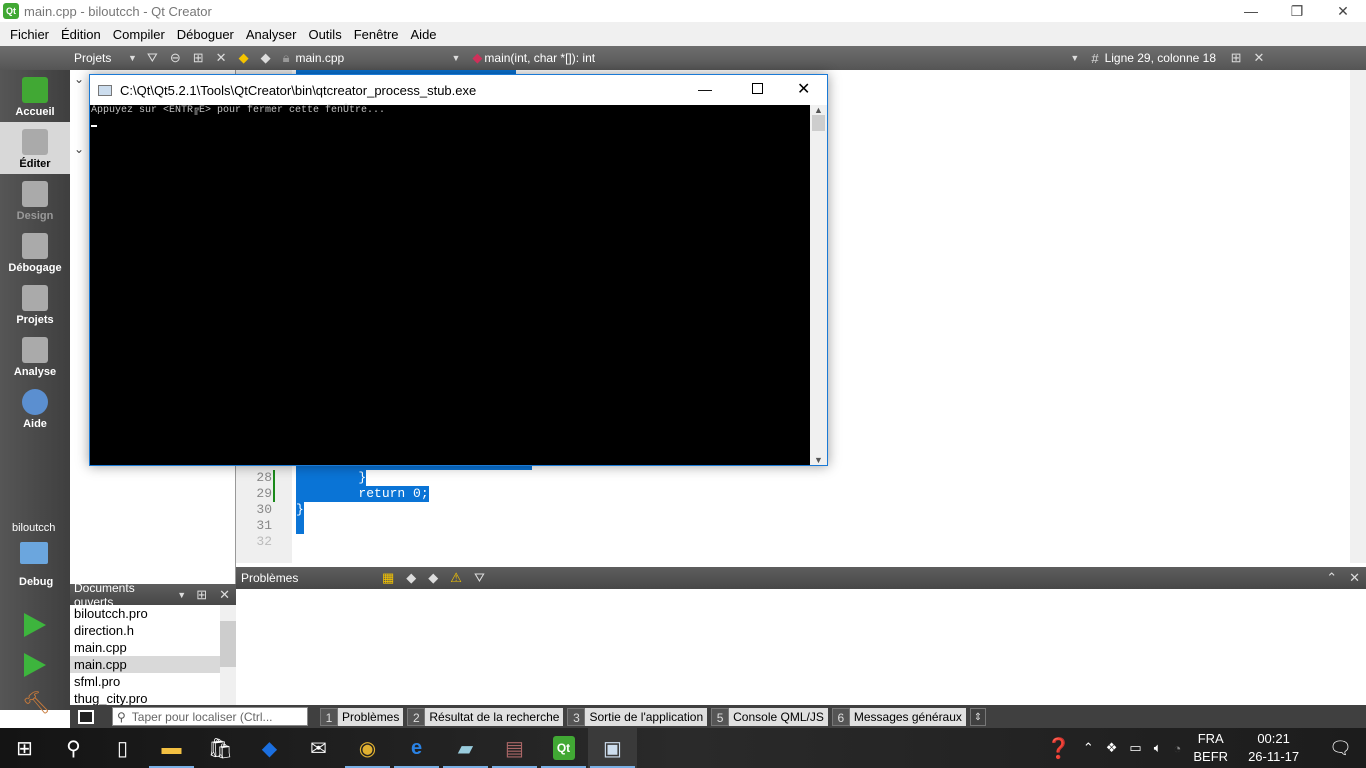 The height and width of the screenshot is (768, 1366). I want to click on design-icon, so click(35, 194).